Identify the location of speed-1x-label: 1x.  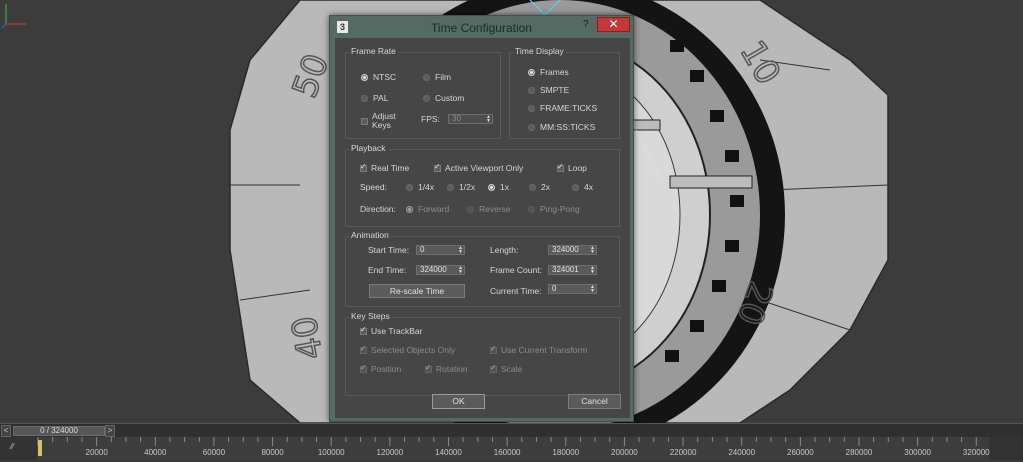
(504, 187).